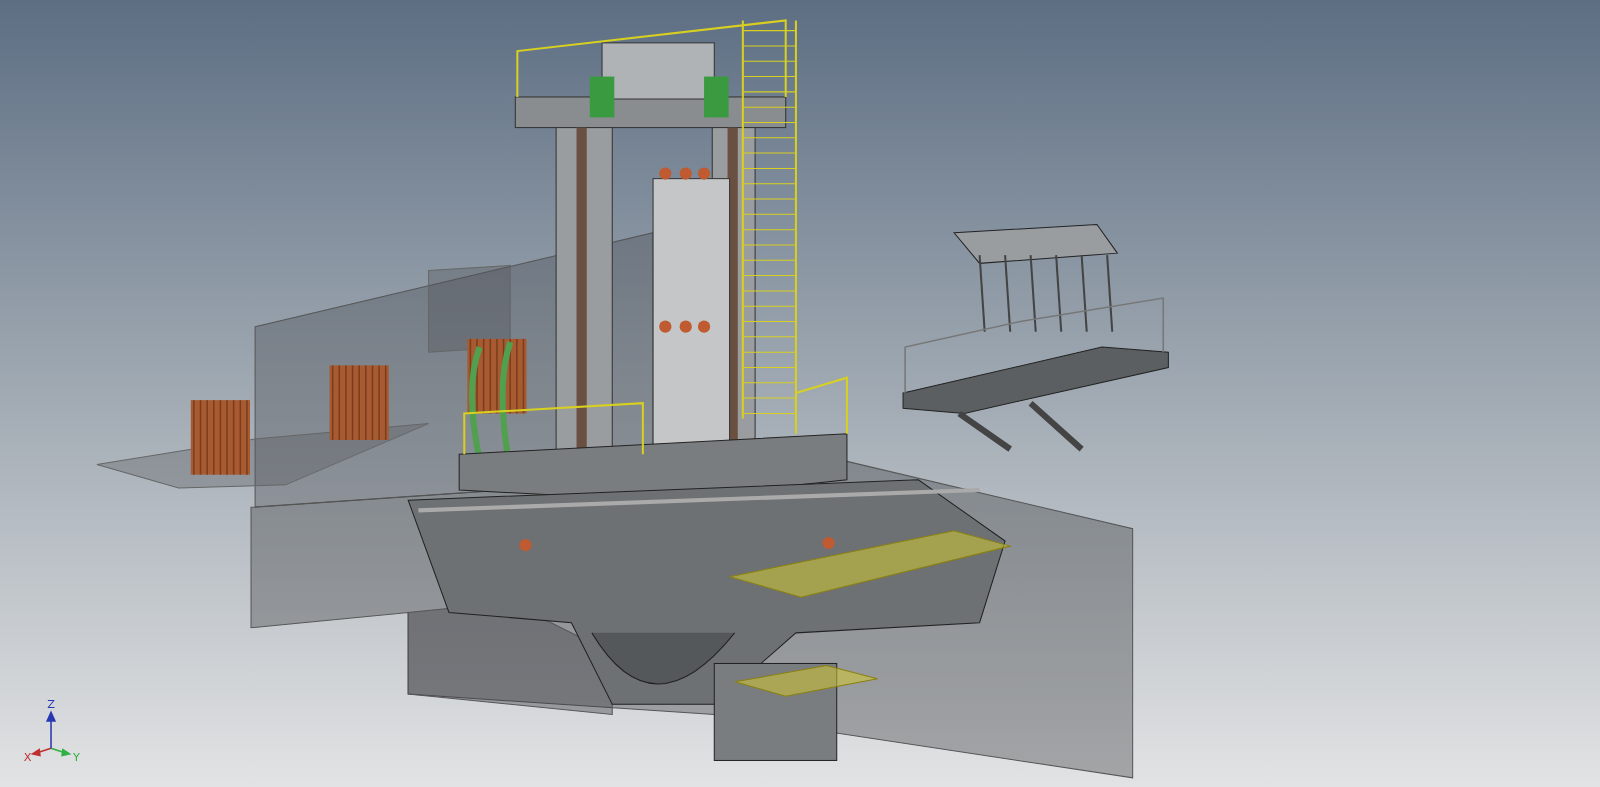 This screenshot has height=787, width=1600. I want to click on axis-label: Y, so click(76, 758).